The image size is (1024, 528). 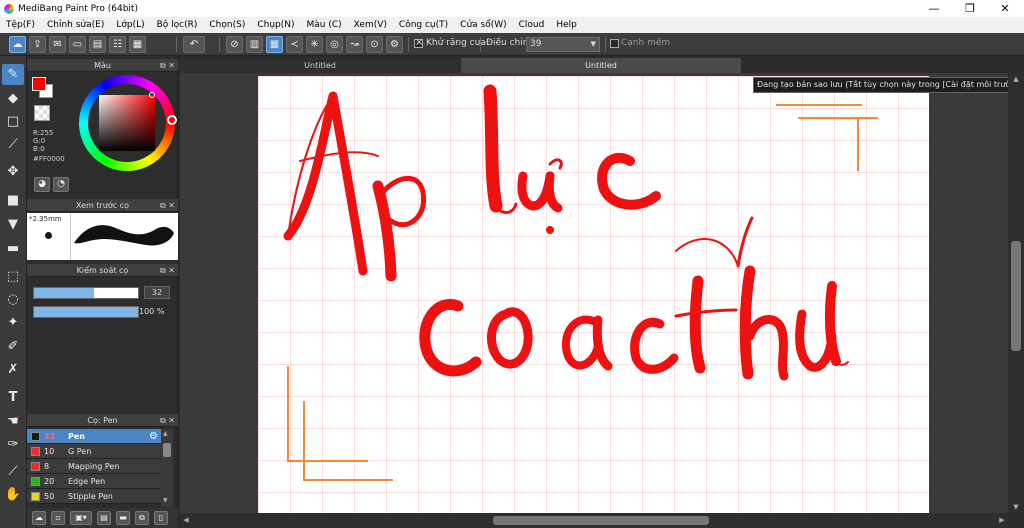 What do you see at coordinates (94, 481) in the screenshot?
I see `brush-item-edge-pen: 20 Edge Pen` at bounding box center [94, 481].